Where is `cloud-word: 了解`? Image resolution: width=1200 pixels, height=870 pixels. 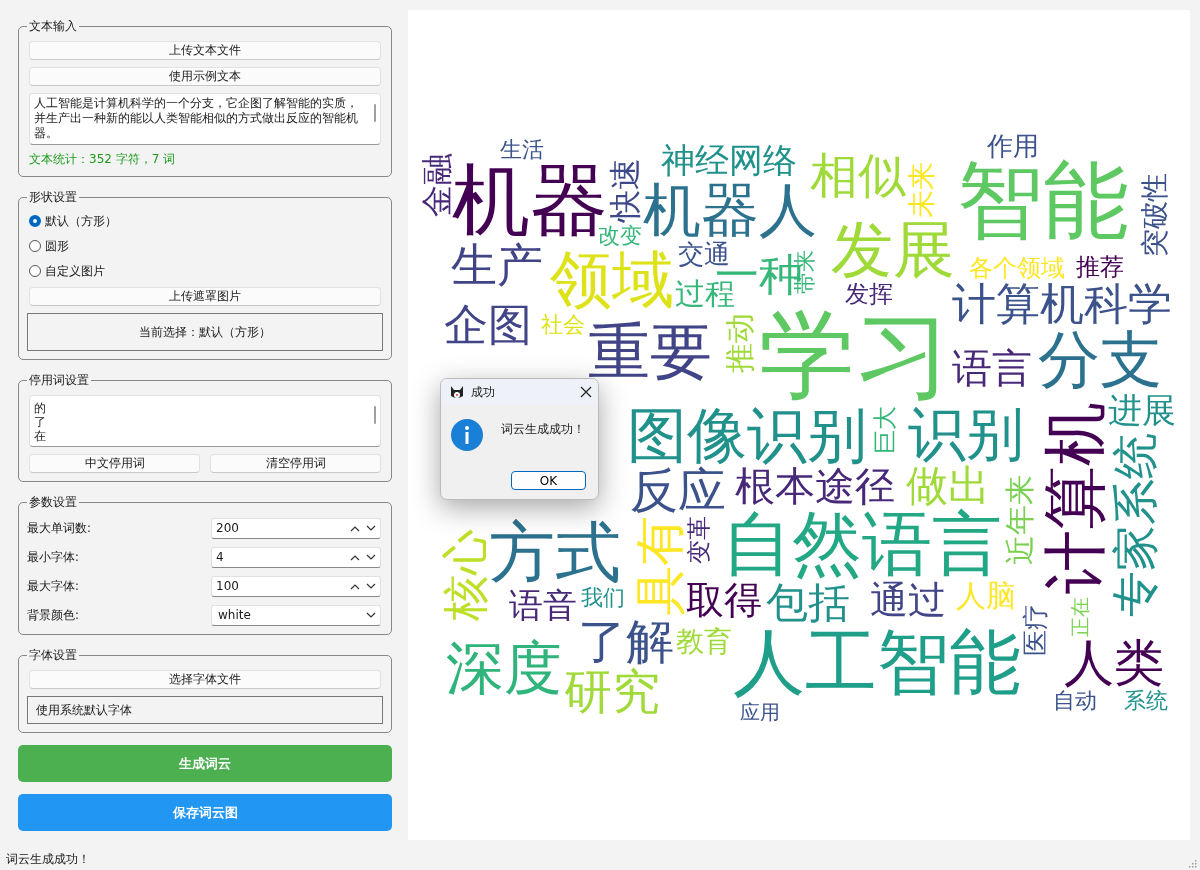
cloud-word: 了解 is located at coordinates (626, 641).